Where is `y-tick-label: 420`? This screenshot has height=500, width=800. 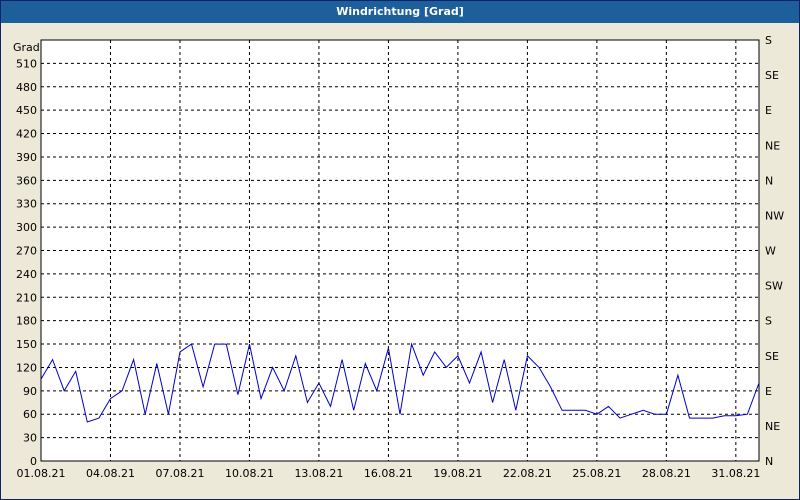
y-tick-label: 420 is located at coordinates (26, 134).